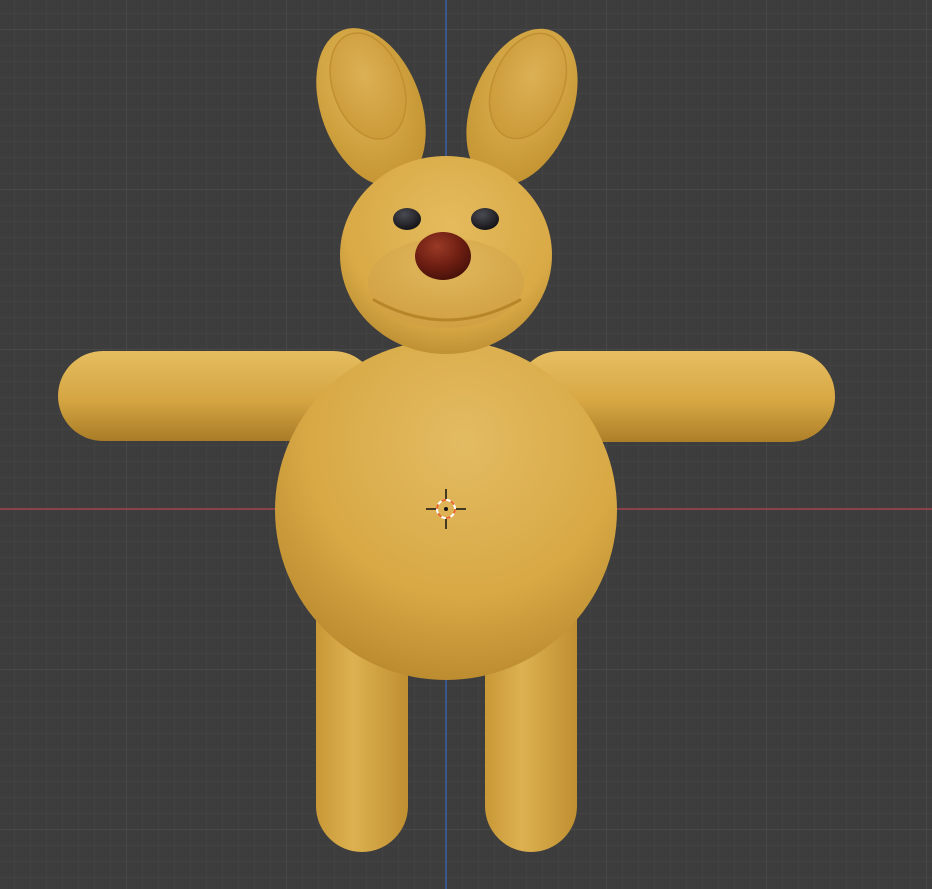  Describe the element at coordinates (443, 256) in the screenshot. I see `nose` at that location.